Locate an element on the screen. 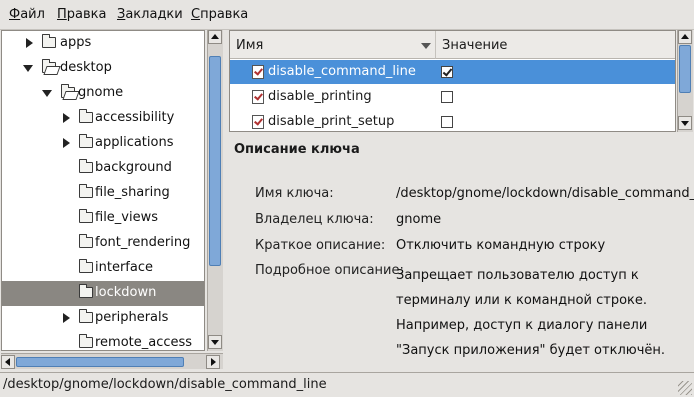  scroll-right-button is located at coordinates (213, 362).